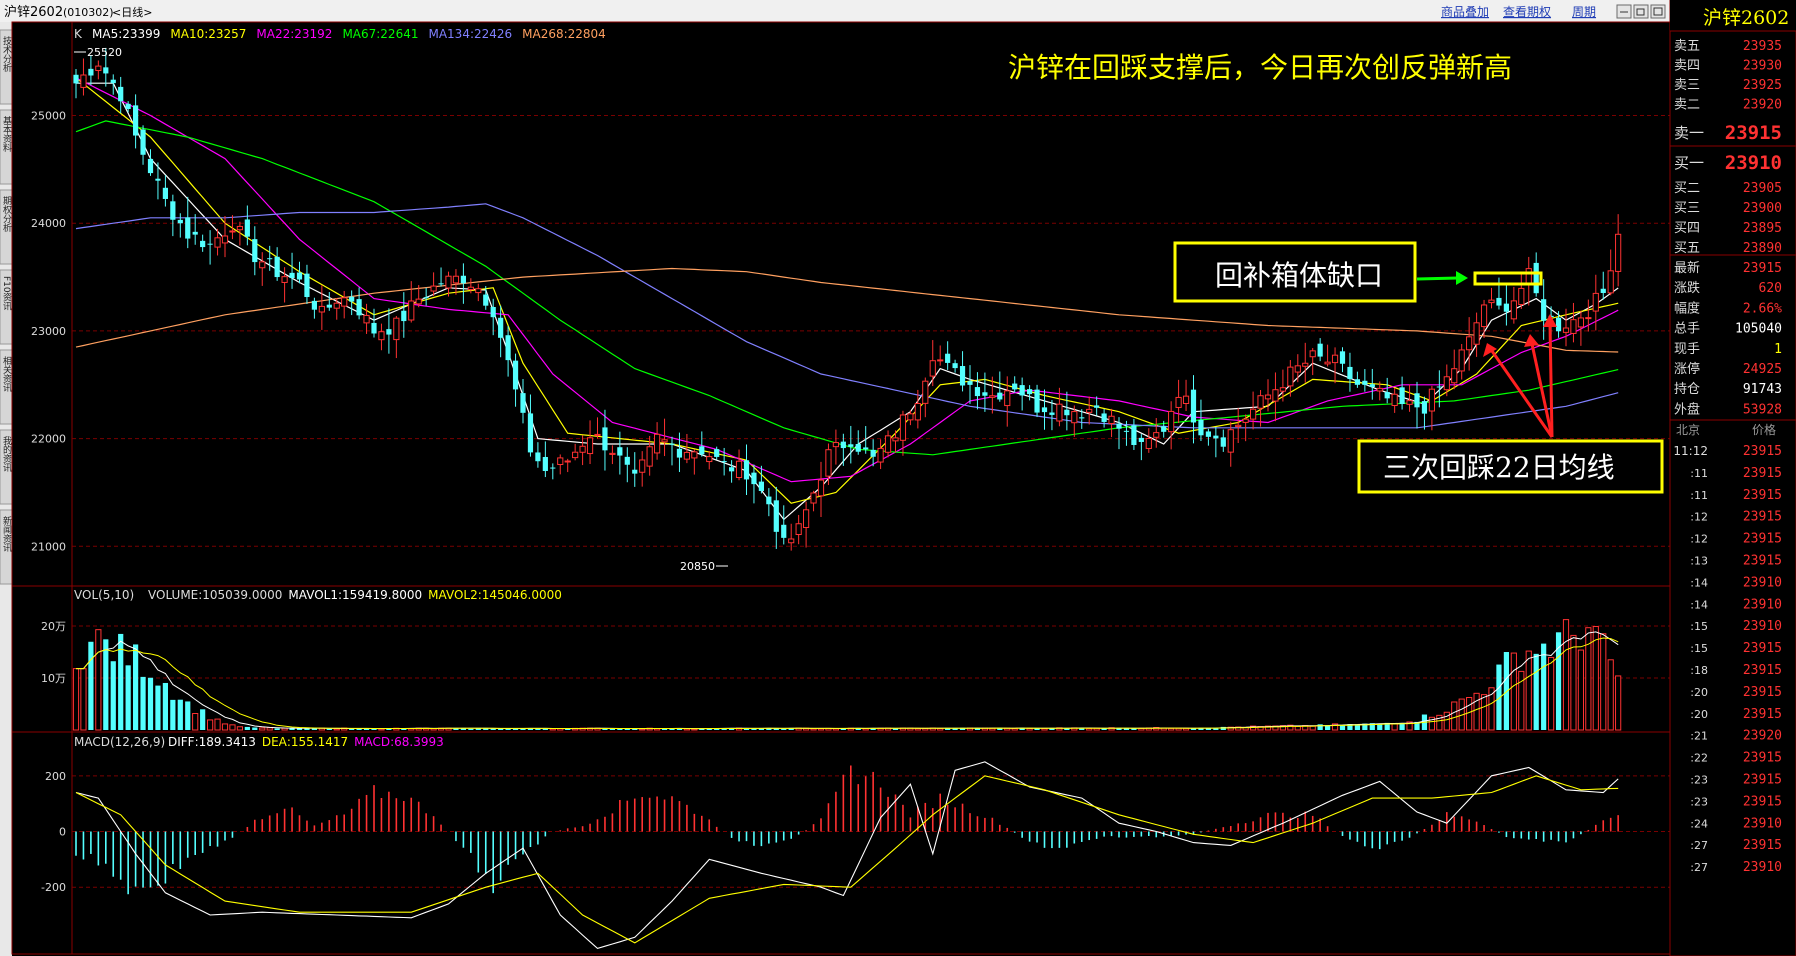 Image resolution: width=1796 pixels, height=956 pixels. What do you see at coordinates (542, 34) in the screenshot?
I see `legend-ma268-name: MA268` at bounding box center [542, 34].